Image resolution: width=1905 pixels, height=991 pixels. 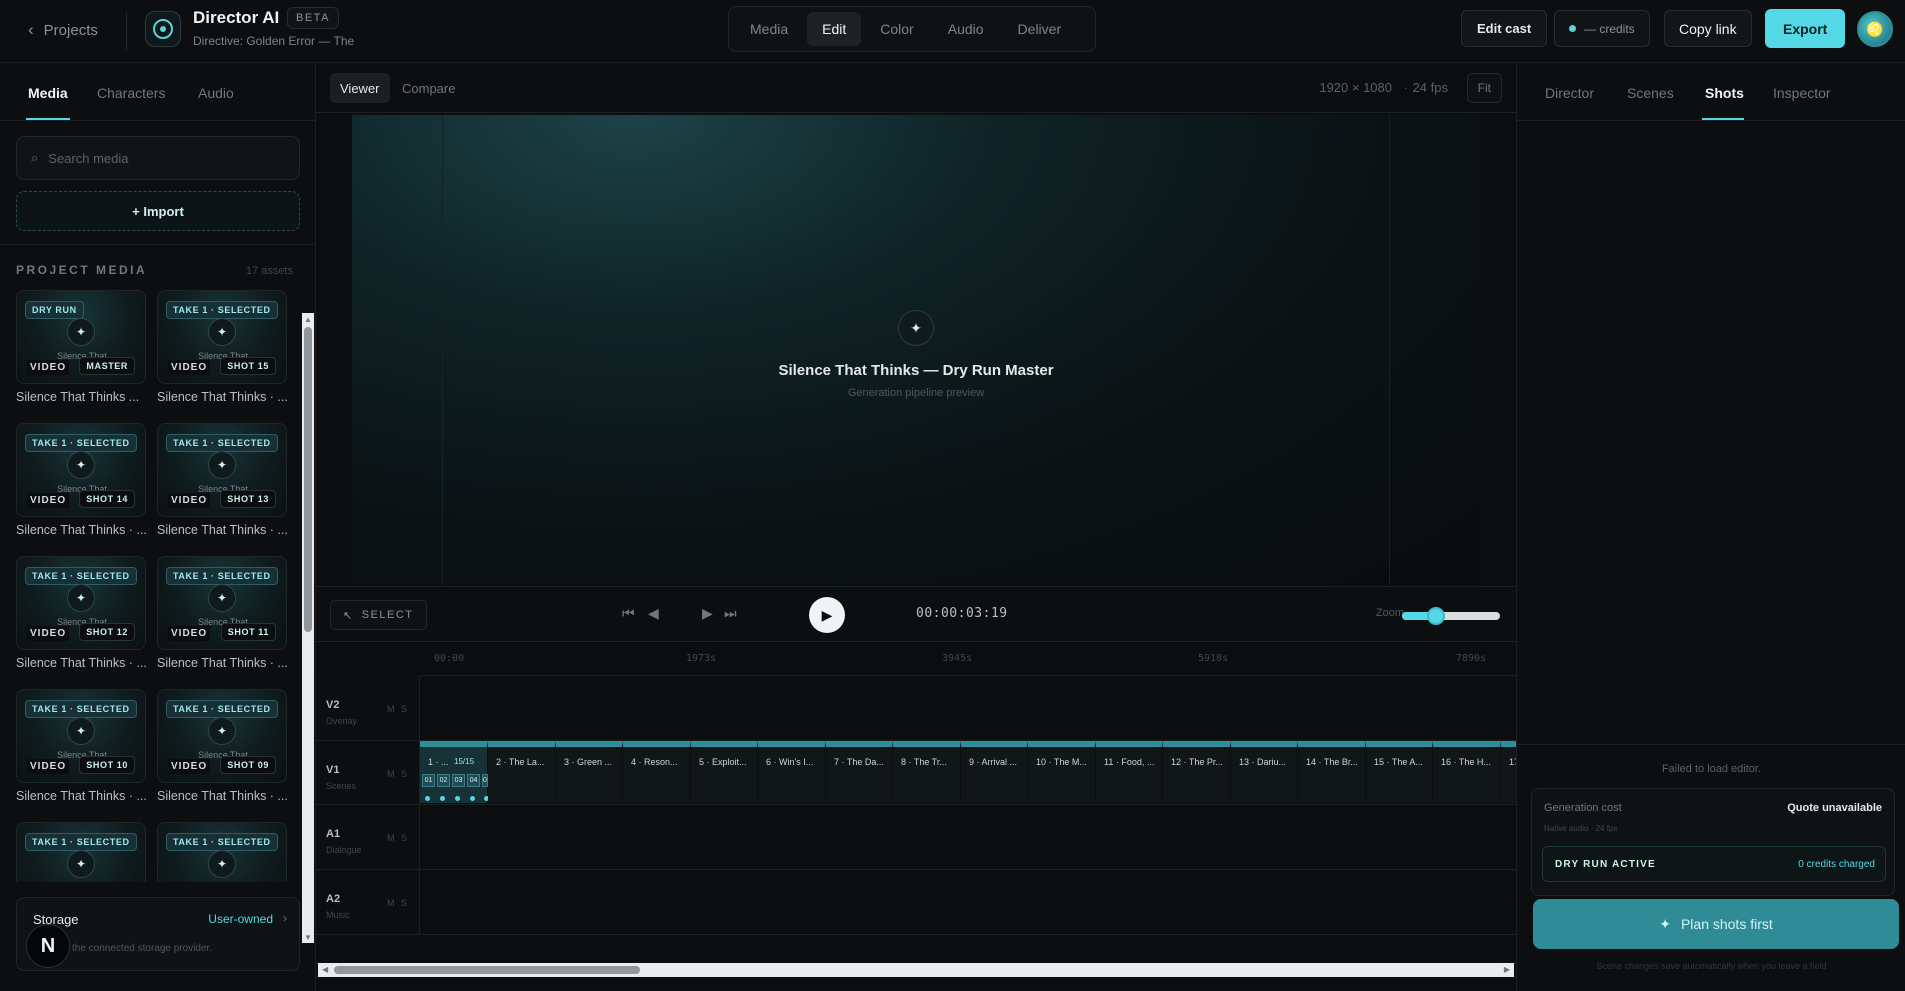 I want to click on shot-chip: 01, so click(x=428, y=780).